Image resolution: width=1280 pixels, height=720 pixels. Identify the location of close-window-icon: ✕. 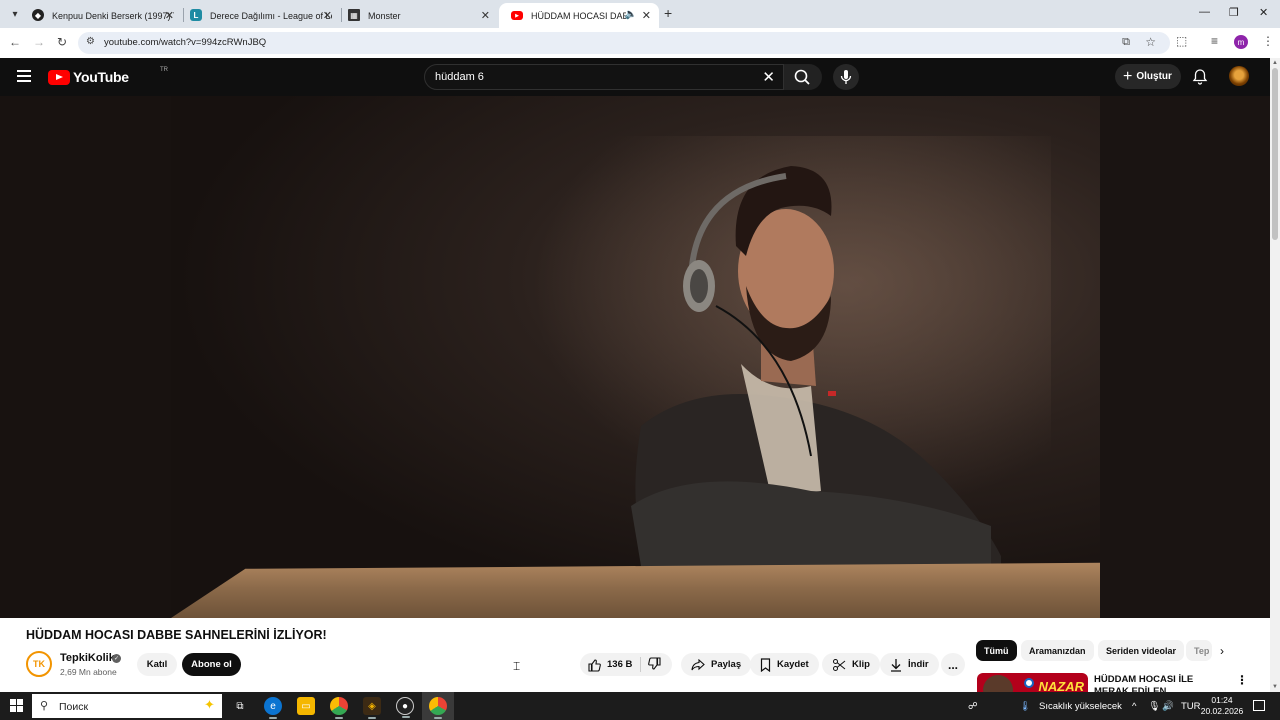
(1263, 12).